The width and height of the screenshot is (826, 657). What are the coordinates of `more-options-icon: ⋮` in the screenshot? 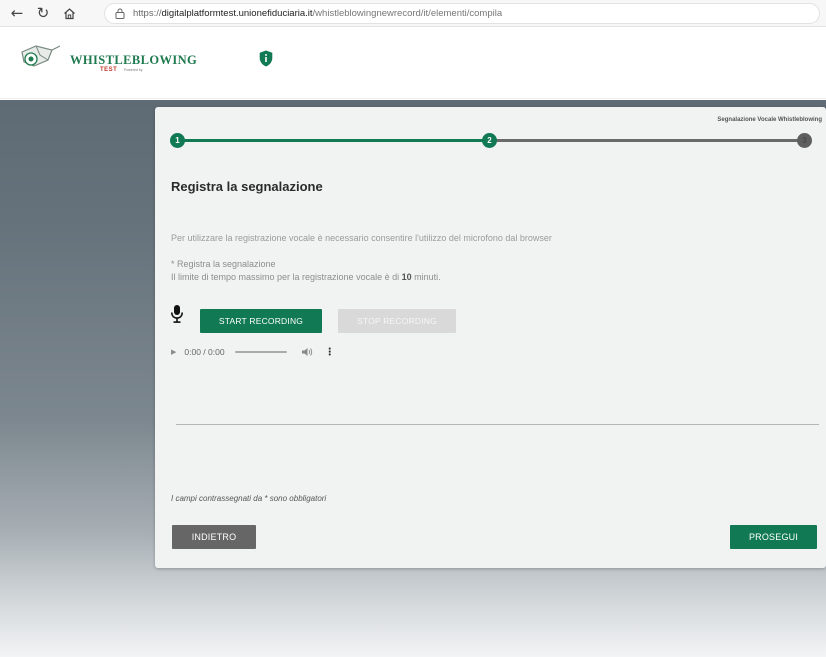 It's located at (330, 352).